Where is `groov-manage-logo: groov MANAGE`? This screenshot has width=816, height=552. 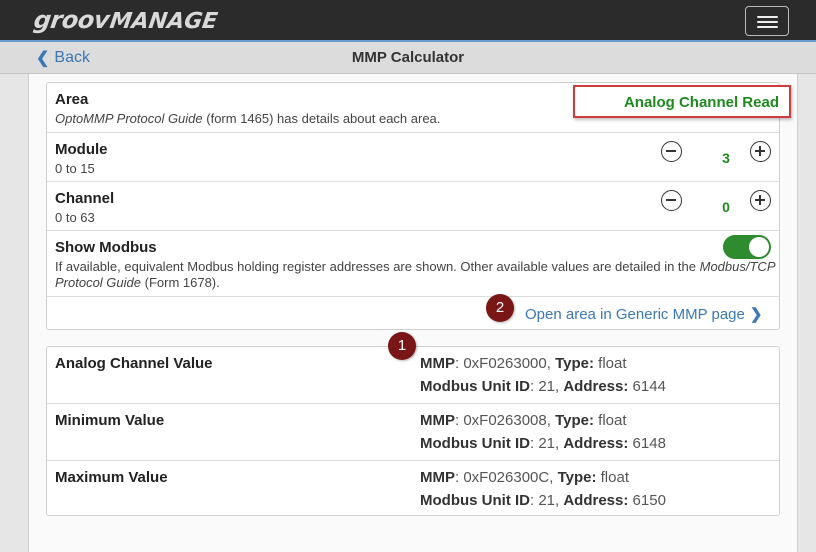 groov-manage-logo: groov MANAGE is located at coordinates (126, 20).